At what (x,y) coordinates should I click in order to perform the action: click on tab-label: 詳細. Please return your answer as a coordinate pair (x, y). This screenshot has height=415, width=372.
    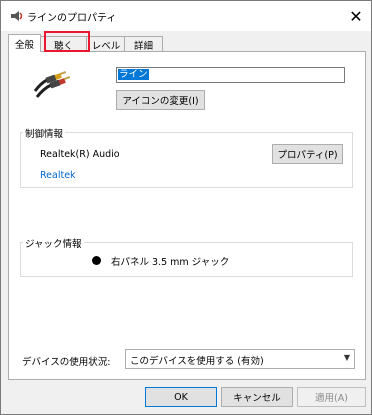
    Looking at the image, I should click on (143, 46).